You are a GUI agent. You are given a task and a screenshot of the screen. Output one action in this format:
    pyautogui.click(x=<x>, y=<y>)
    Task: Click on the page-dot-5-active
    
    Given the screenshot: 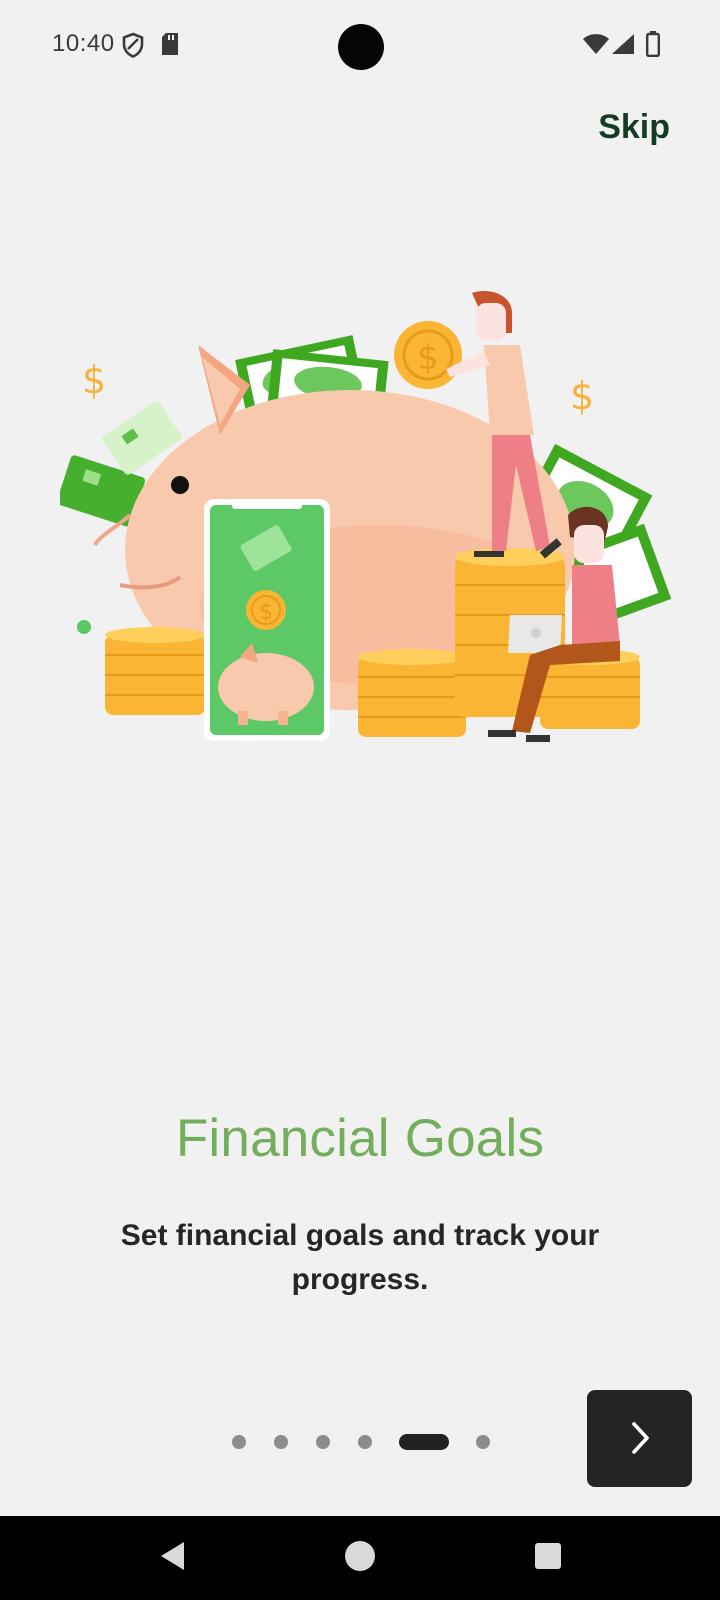 What is the action you would take?
    pyautogui.click(x=424, y=1442)
    